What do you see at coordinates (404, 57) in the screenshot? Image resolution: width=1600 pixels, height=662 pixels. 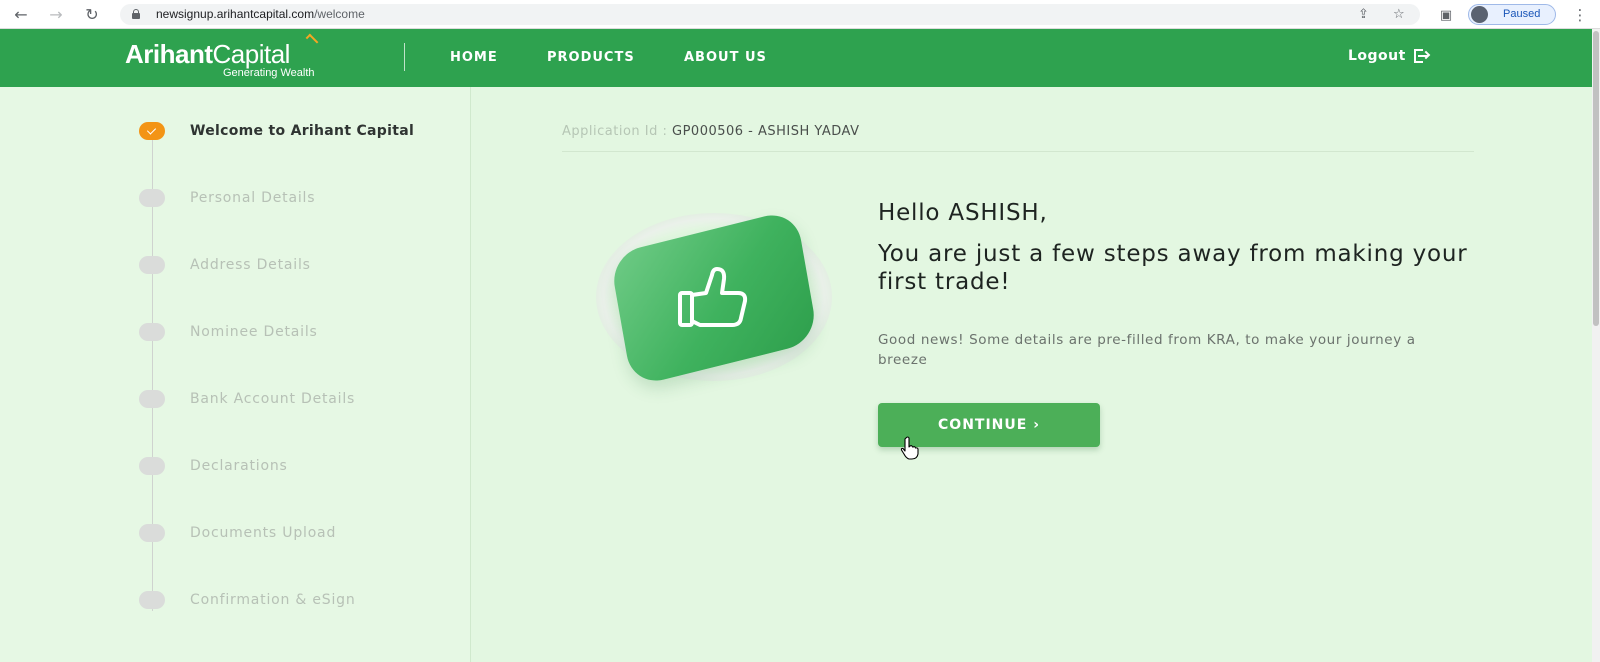 I see `header-divider` at bounding box center [404, 57].